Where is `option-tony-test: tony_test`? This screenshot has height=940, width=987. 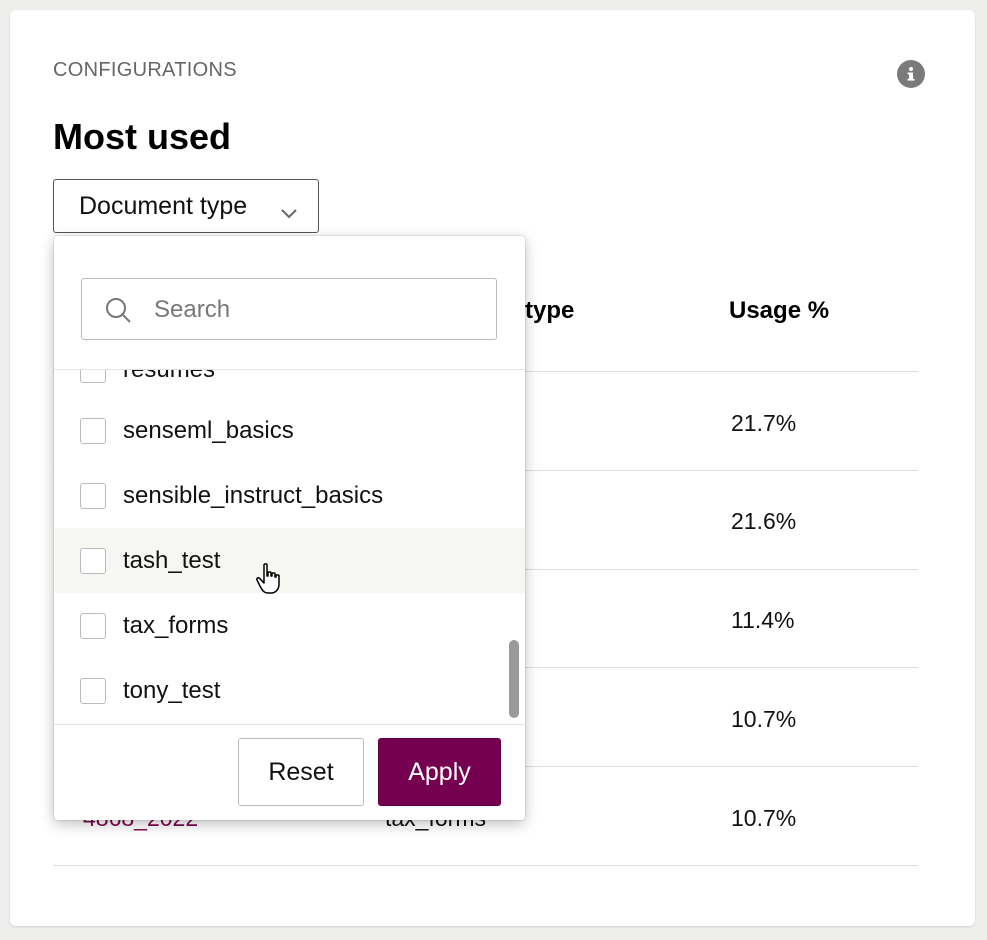 option-tony-test: tony_test is located at coordinates (289, 690).